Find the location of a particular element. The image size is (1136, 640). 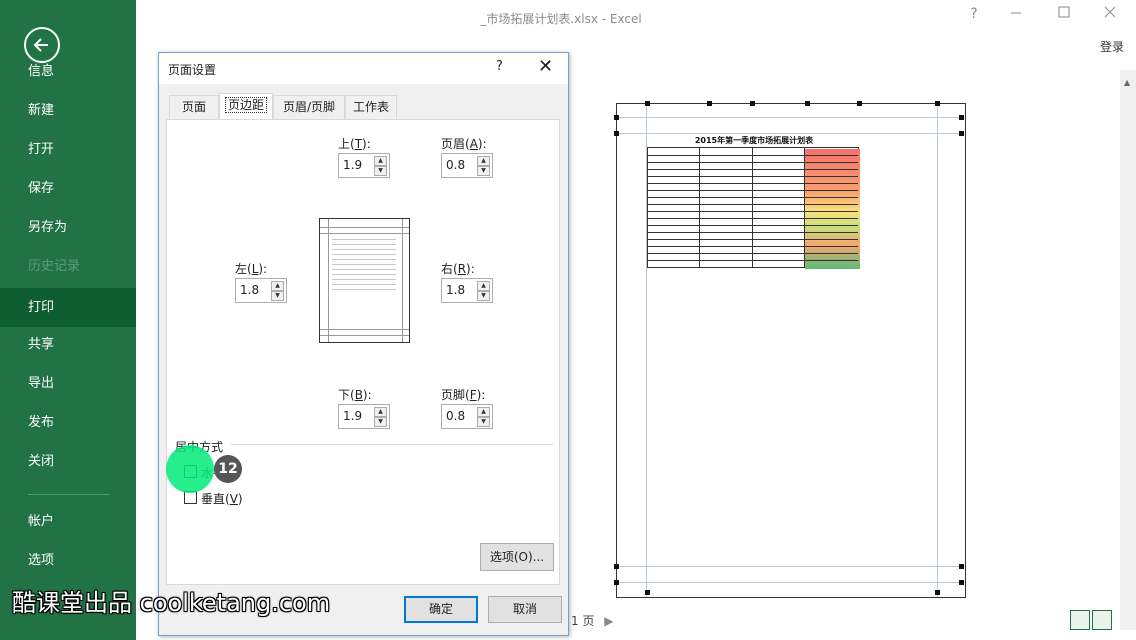

cursor-highlight is located at coordinates (190, 469).